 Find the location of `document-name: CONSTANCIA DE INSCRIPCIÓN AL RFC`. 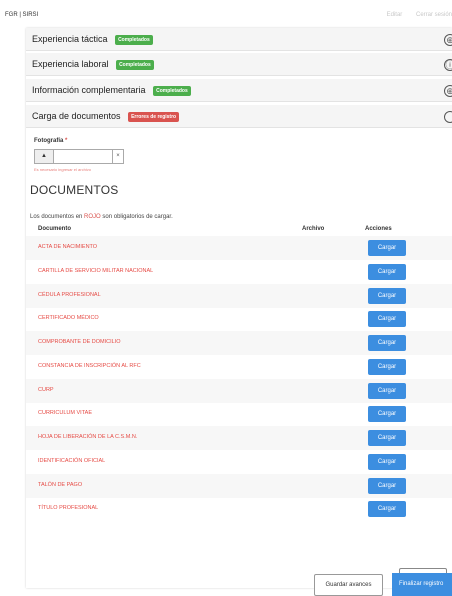

document-name: CONSTANCIA DE INSCRIPCIÓN AL RFC is located at coordinates (89, 365).